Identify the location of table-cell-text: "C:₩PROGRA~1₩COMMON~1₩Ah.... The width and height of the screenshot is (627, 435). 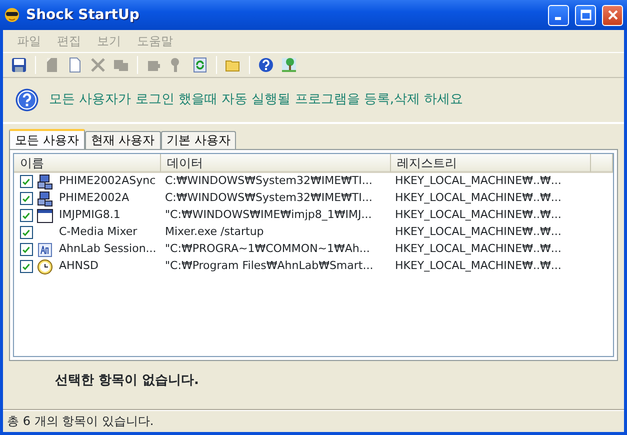
(267, 249).